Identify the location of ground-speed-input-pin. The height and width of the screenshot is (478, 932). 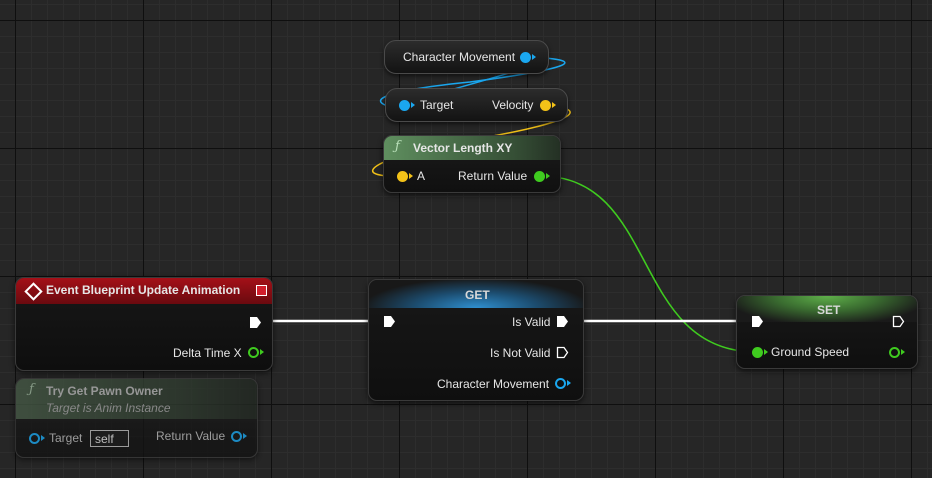
(757, 352).